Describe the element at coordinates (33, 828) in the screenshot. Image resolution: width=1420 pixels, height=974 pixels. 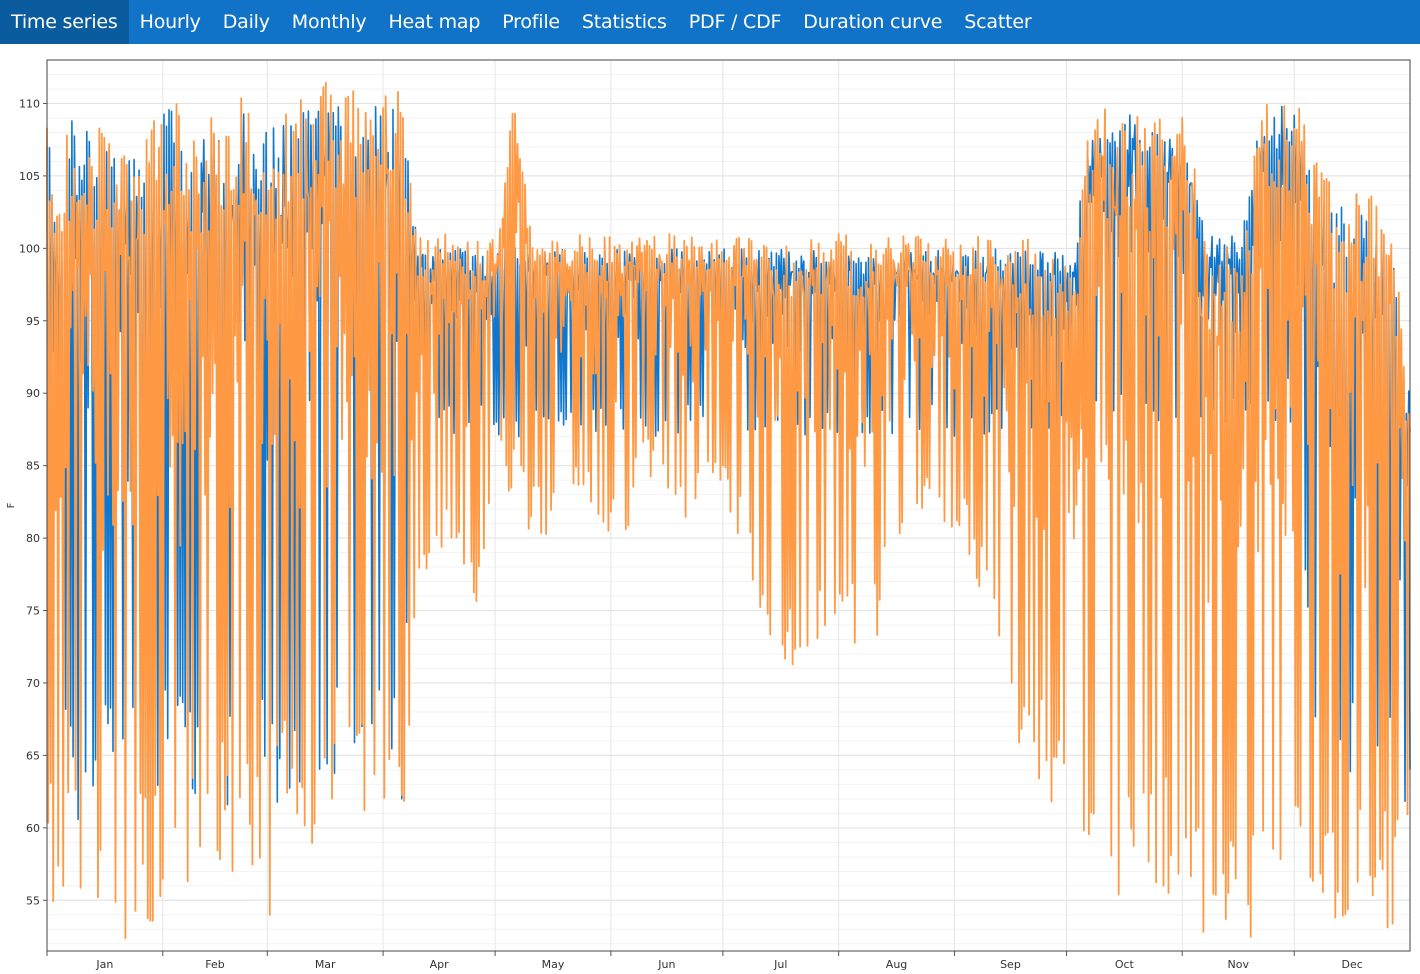
I see `y-tick-label: 60` at that location.